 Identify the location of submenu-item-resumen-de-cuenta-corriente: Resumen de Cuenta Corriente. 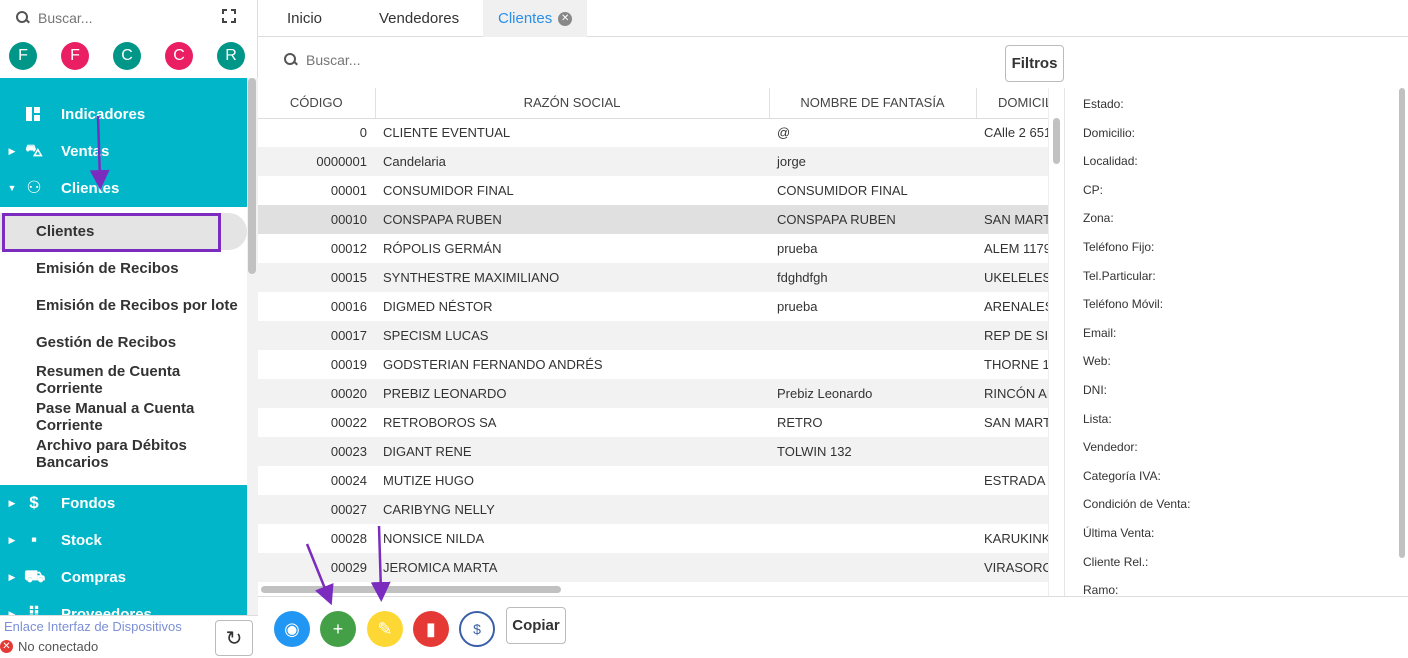
(123, 379).